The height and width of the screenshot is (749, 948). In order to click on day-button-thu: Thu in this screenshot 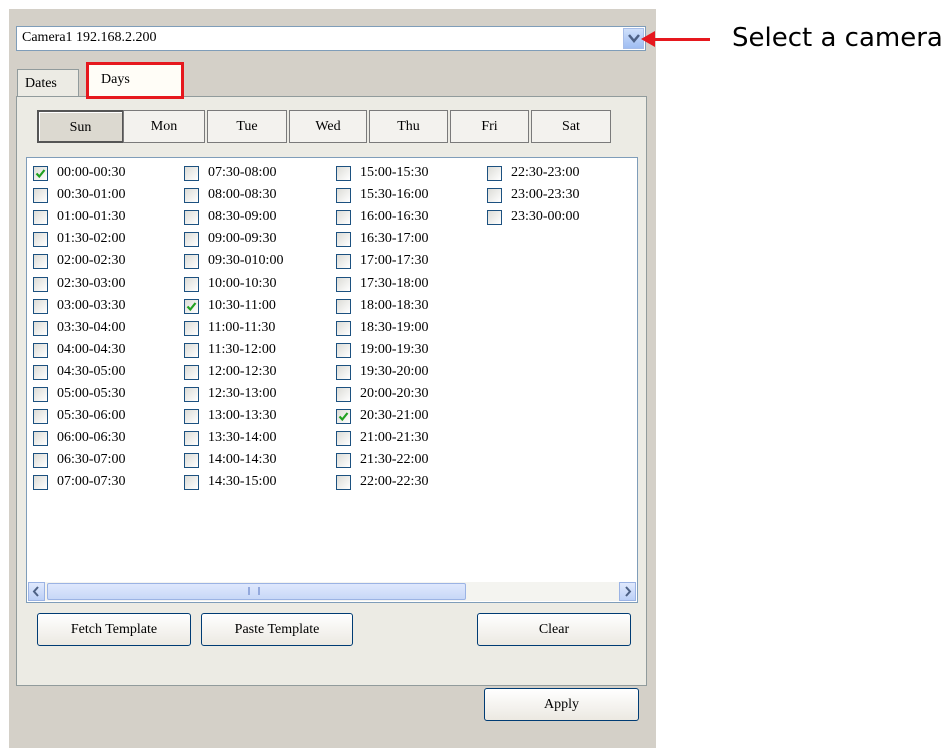, I will do `click(408, 126)`.